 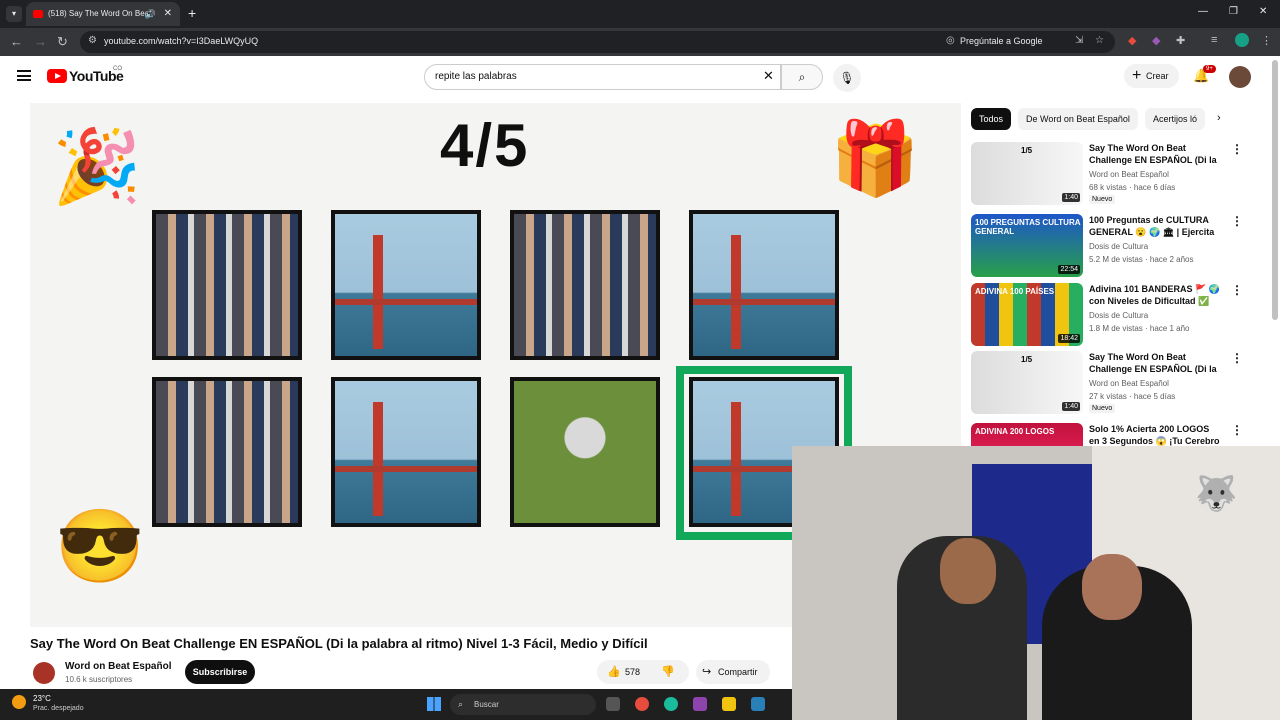 What do you see at coordinates (220, 672) in the screenshot?
I see `subscribe-button: Subscribirse` at bounding box center [220, 672].